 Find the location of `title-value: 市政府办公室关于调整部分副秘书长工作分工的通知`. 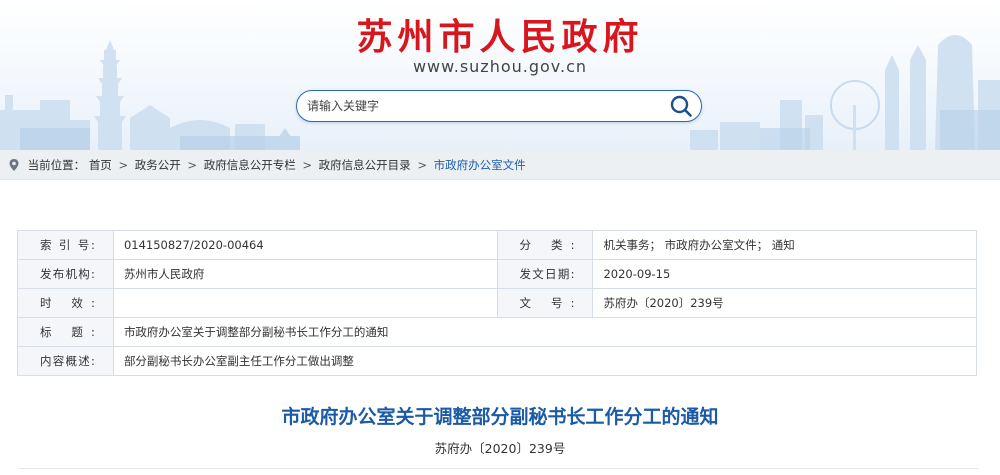

title-value: 市政府办公室关于调整部分副秘书长工作分工的通知 is located at coordinates (545, 332).